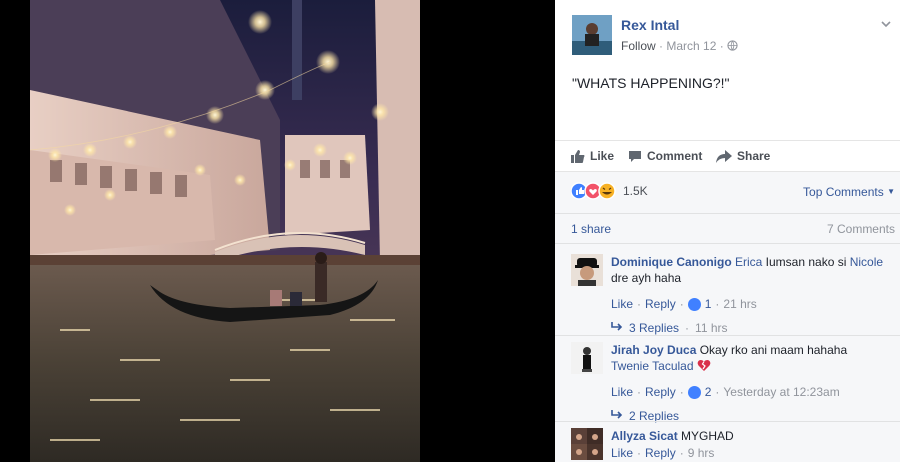 This screenshot has width=900, height=462. I want to click on commenter-name: Jirah Joy Duca, so click(653, 350).